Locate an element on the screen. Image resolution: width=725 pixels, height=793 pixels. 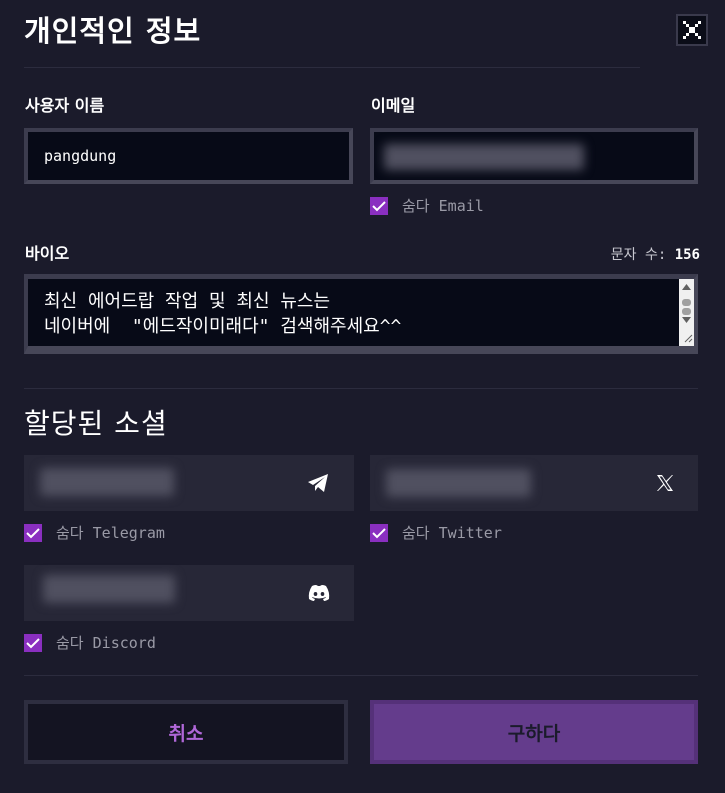
hide-twitter-toggle: 숨다 Twitter is located at coordinates (436, 532).